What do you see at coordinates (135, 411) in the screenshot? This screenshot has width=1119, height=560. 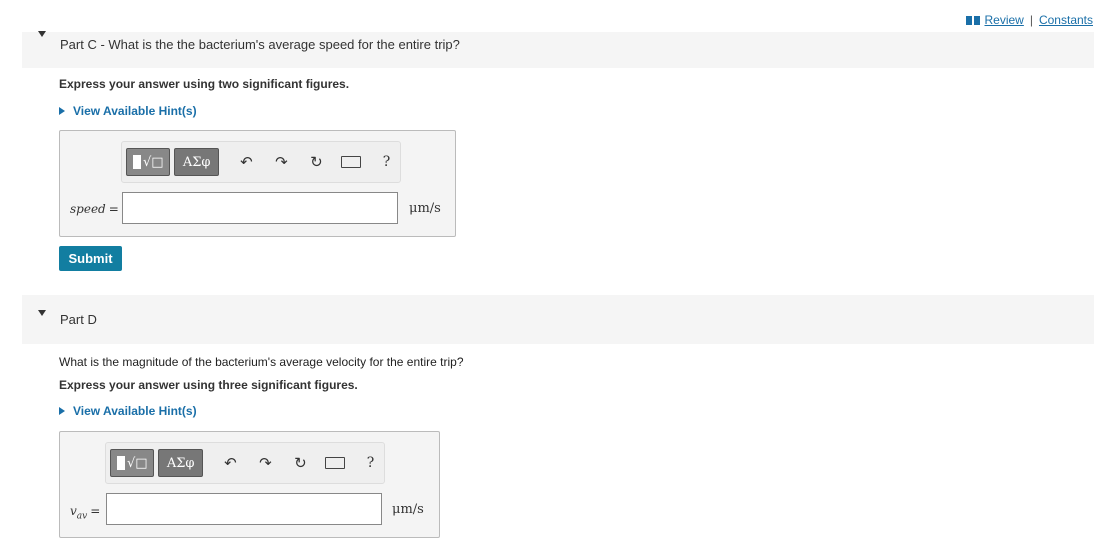 I see `part-d-hint-label: View Available Hint(s)` at bounding box center [135, 411].